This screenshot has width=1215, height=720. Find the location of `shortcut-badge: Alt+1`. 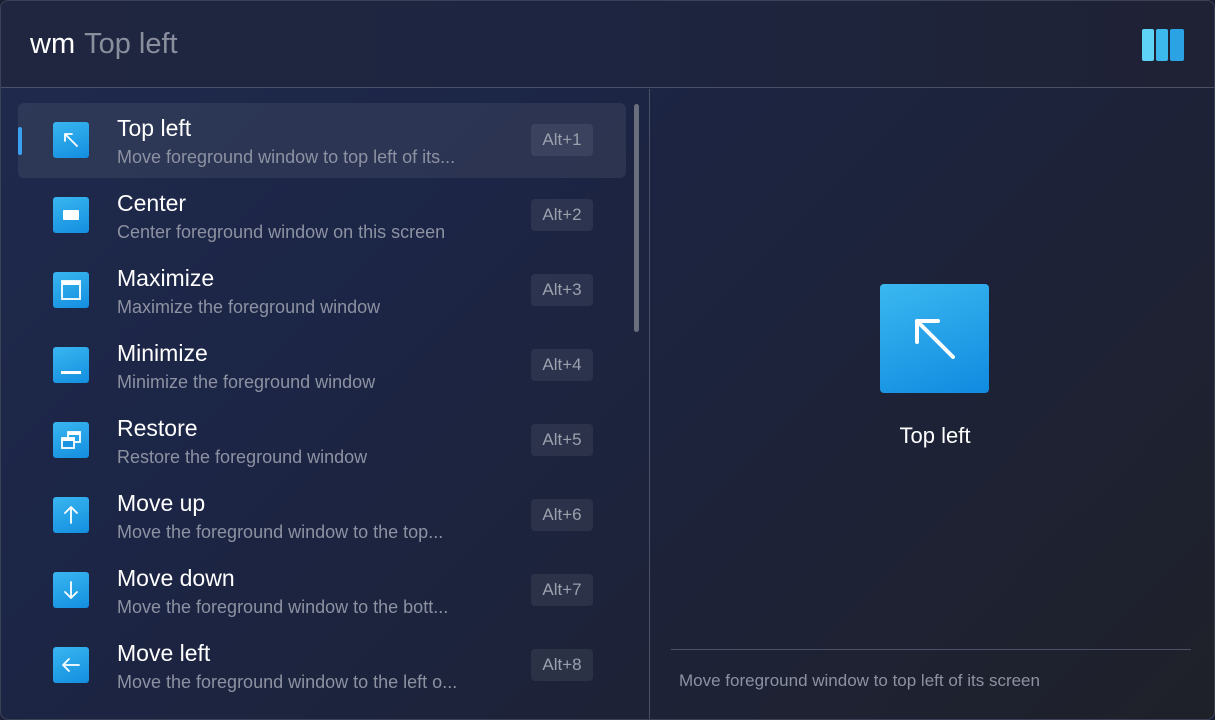

shortcut-badge: Alt+1 is located at coordinates (562, 140).